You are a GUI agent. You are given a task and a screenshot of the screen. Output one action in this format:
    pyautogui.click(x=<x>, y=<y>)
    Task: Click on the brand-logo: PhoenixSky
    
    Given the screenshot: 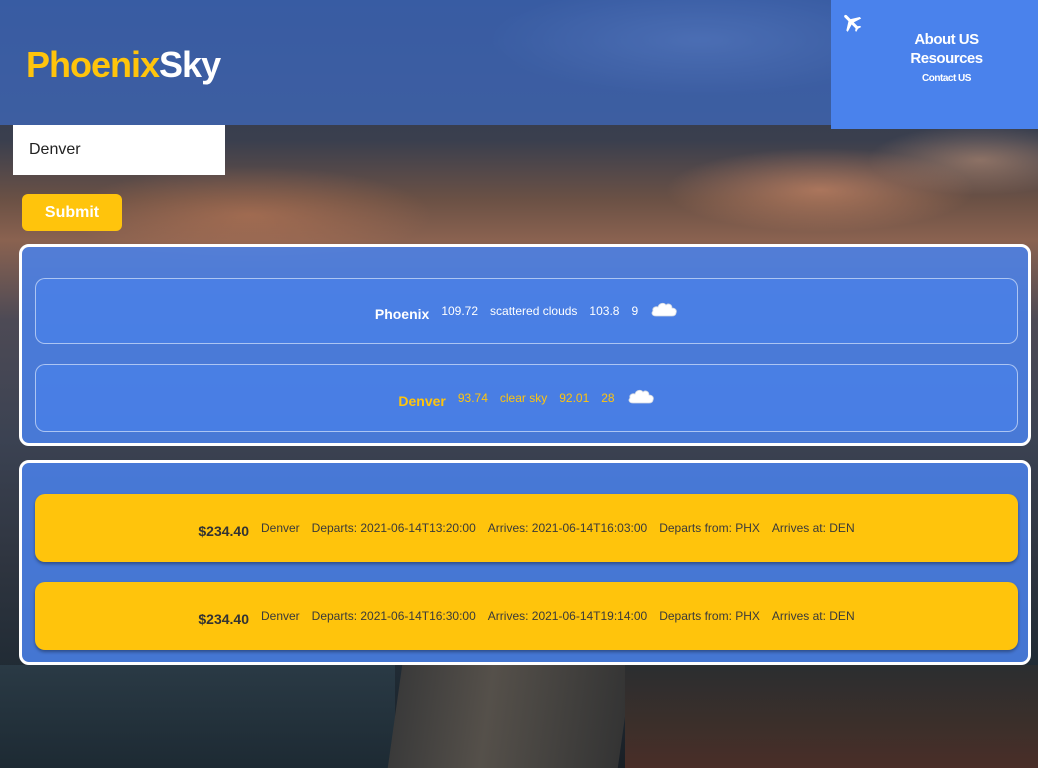 What is the action you would take?
    pyautogui.click(x=123, y=65)
    